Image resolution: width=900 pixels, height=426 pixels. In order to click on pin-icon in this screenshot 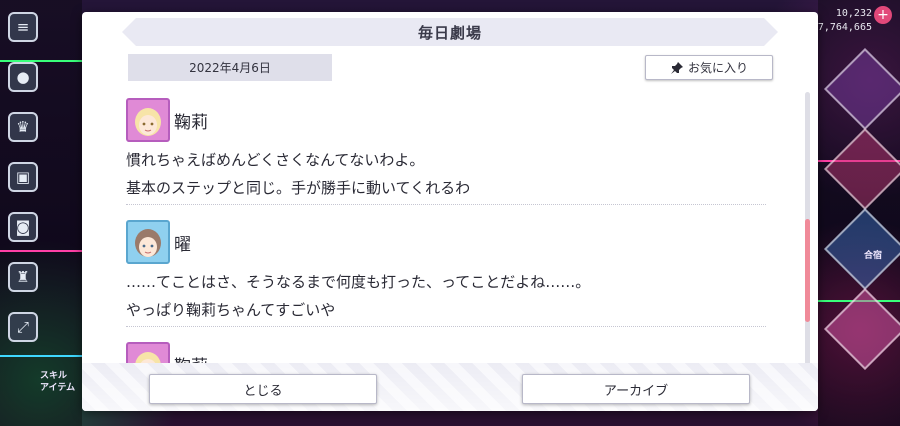, I will do `click(676, 67)`.